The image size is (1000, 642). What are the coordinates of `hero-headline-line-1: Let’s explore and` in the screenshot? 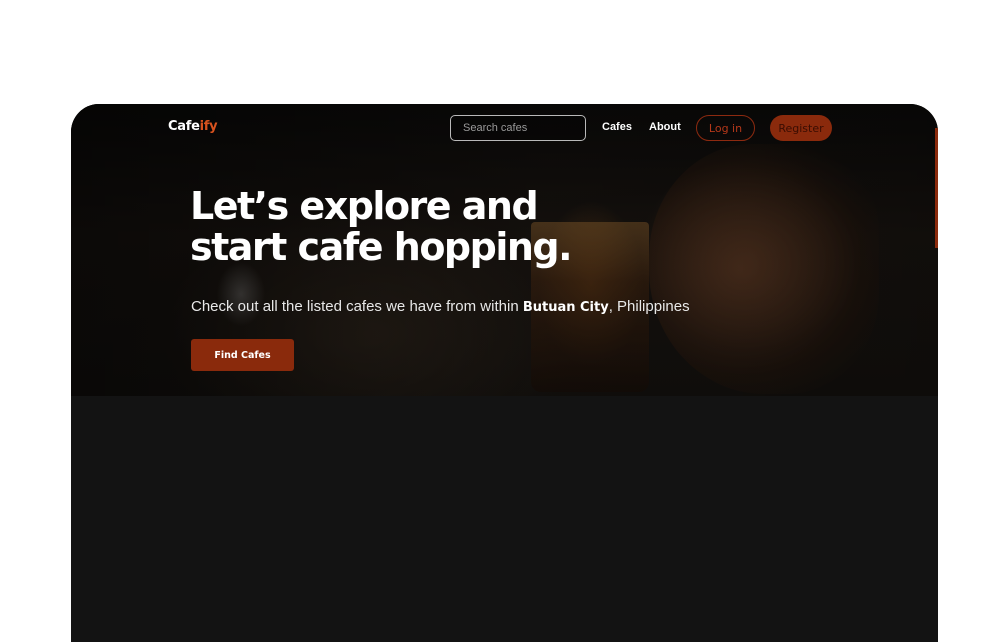 It's located at (364, 206).